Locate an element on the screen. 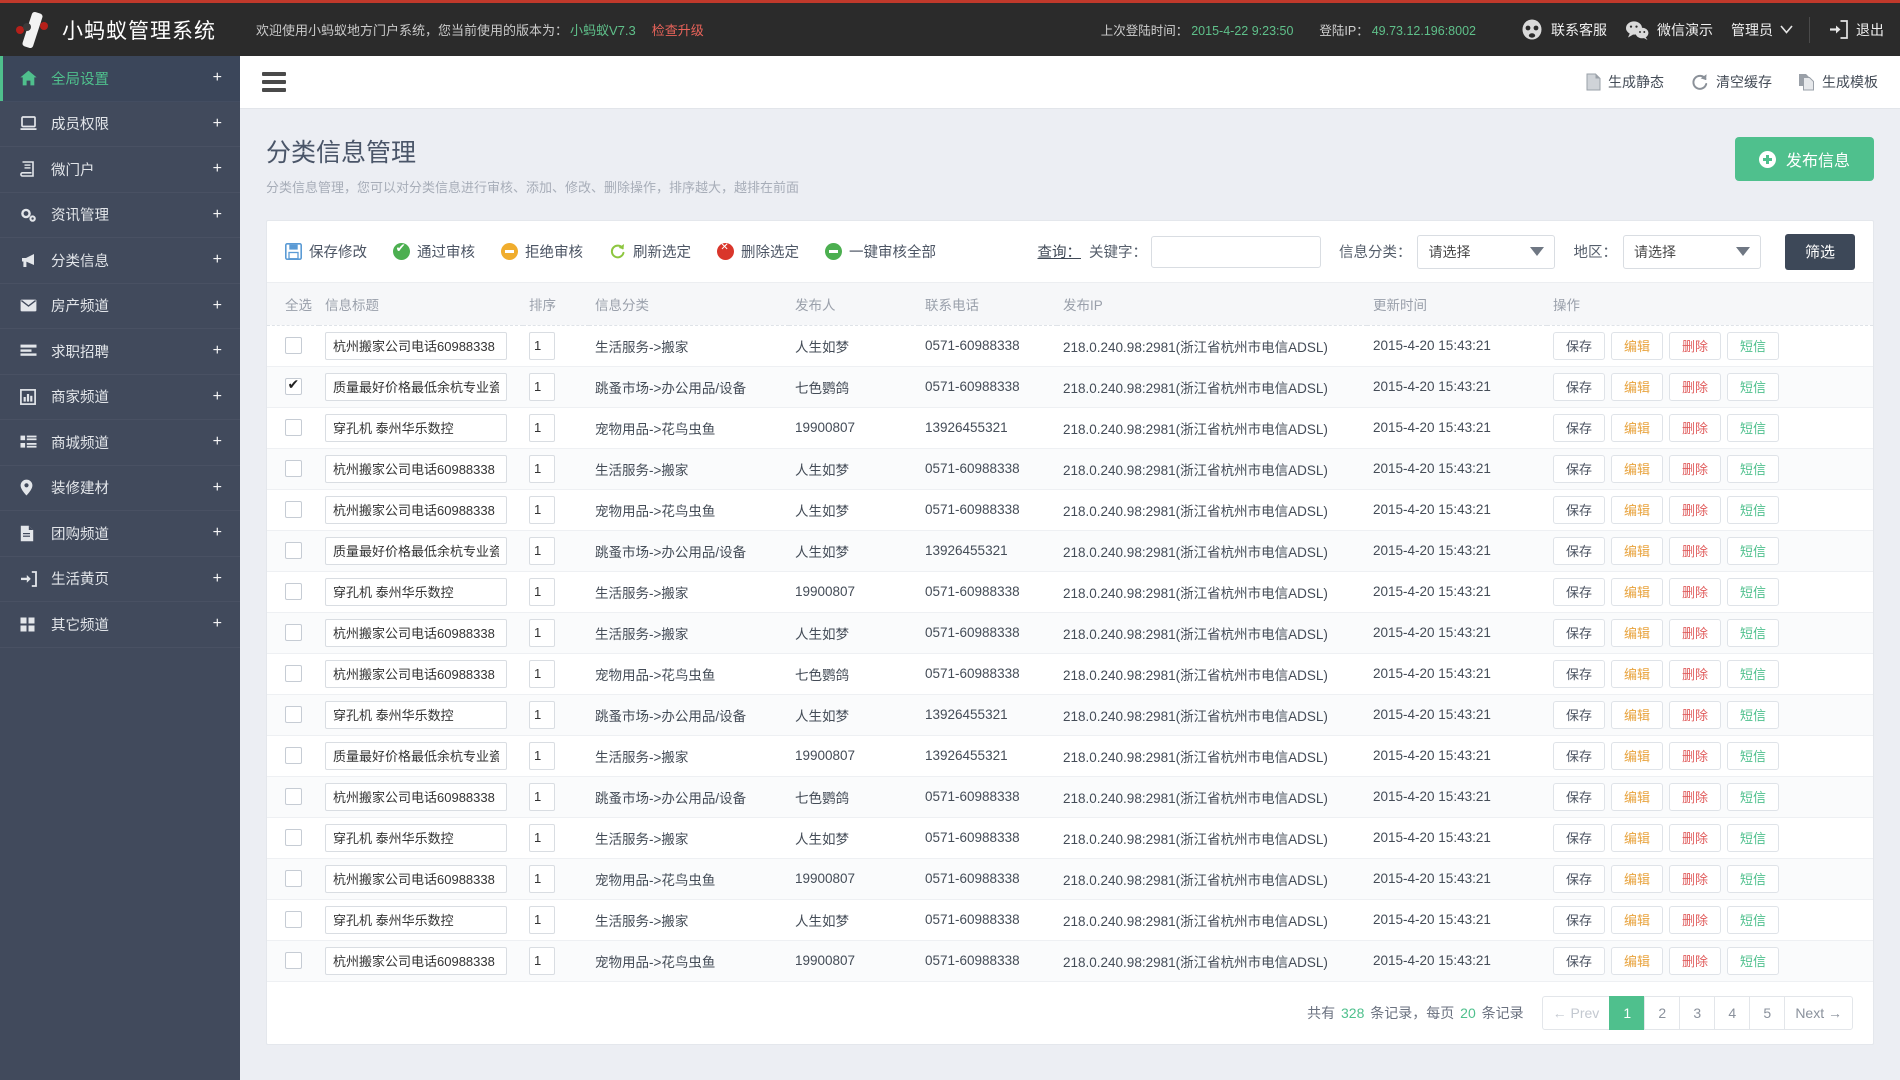  wechat-demo-button: 微信演示 is located at coordinates (1669, 30).